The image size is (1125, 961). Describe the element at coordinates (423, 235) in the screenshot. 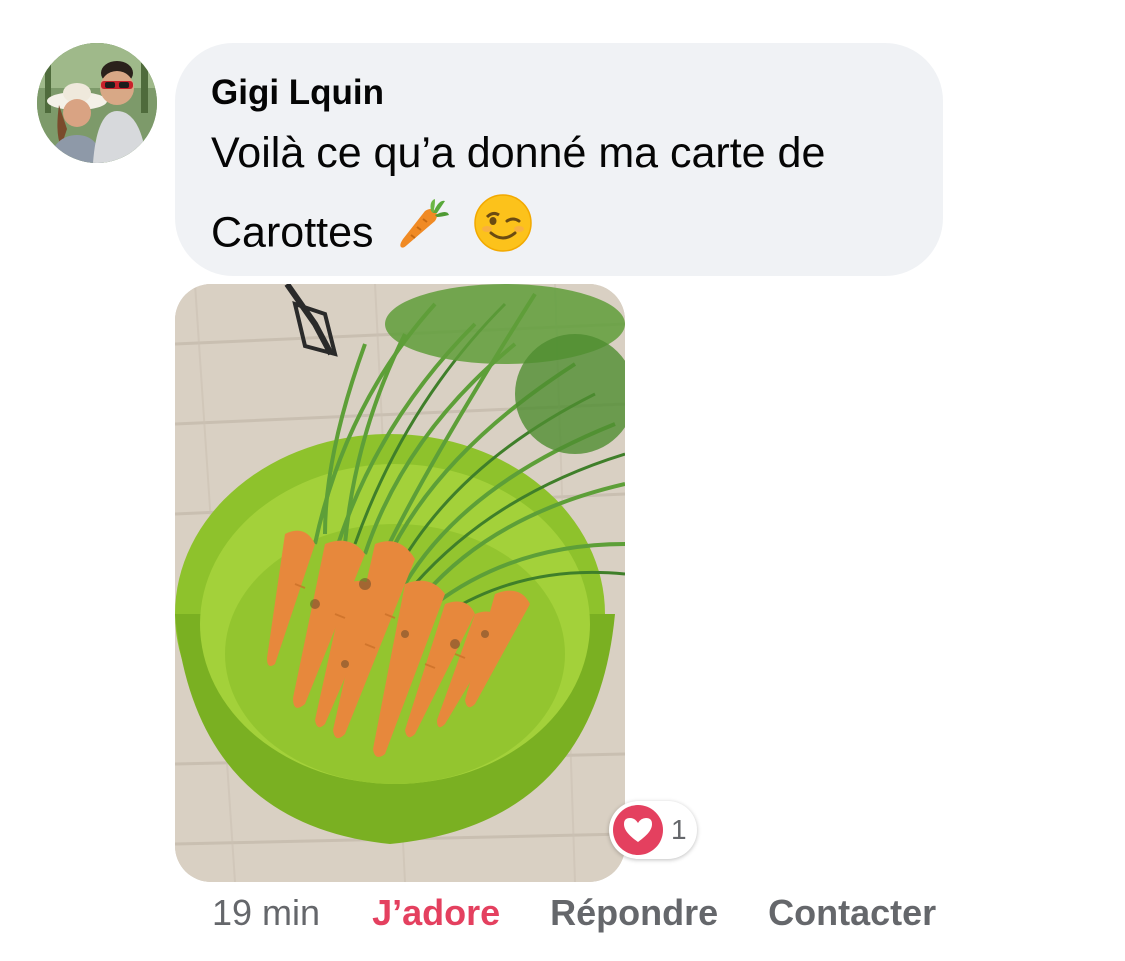

I see `carrot-emoji-icon` at that location.